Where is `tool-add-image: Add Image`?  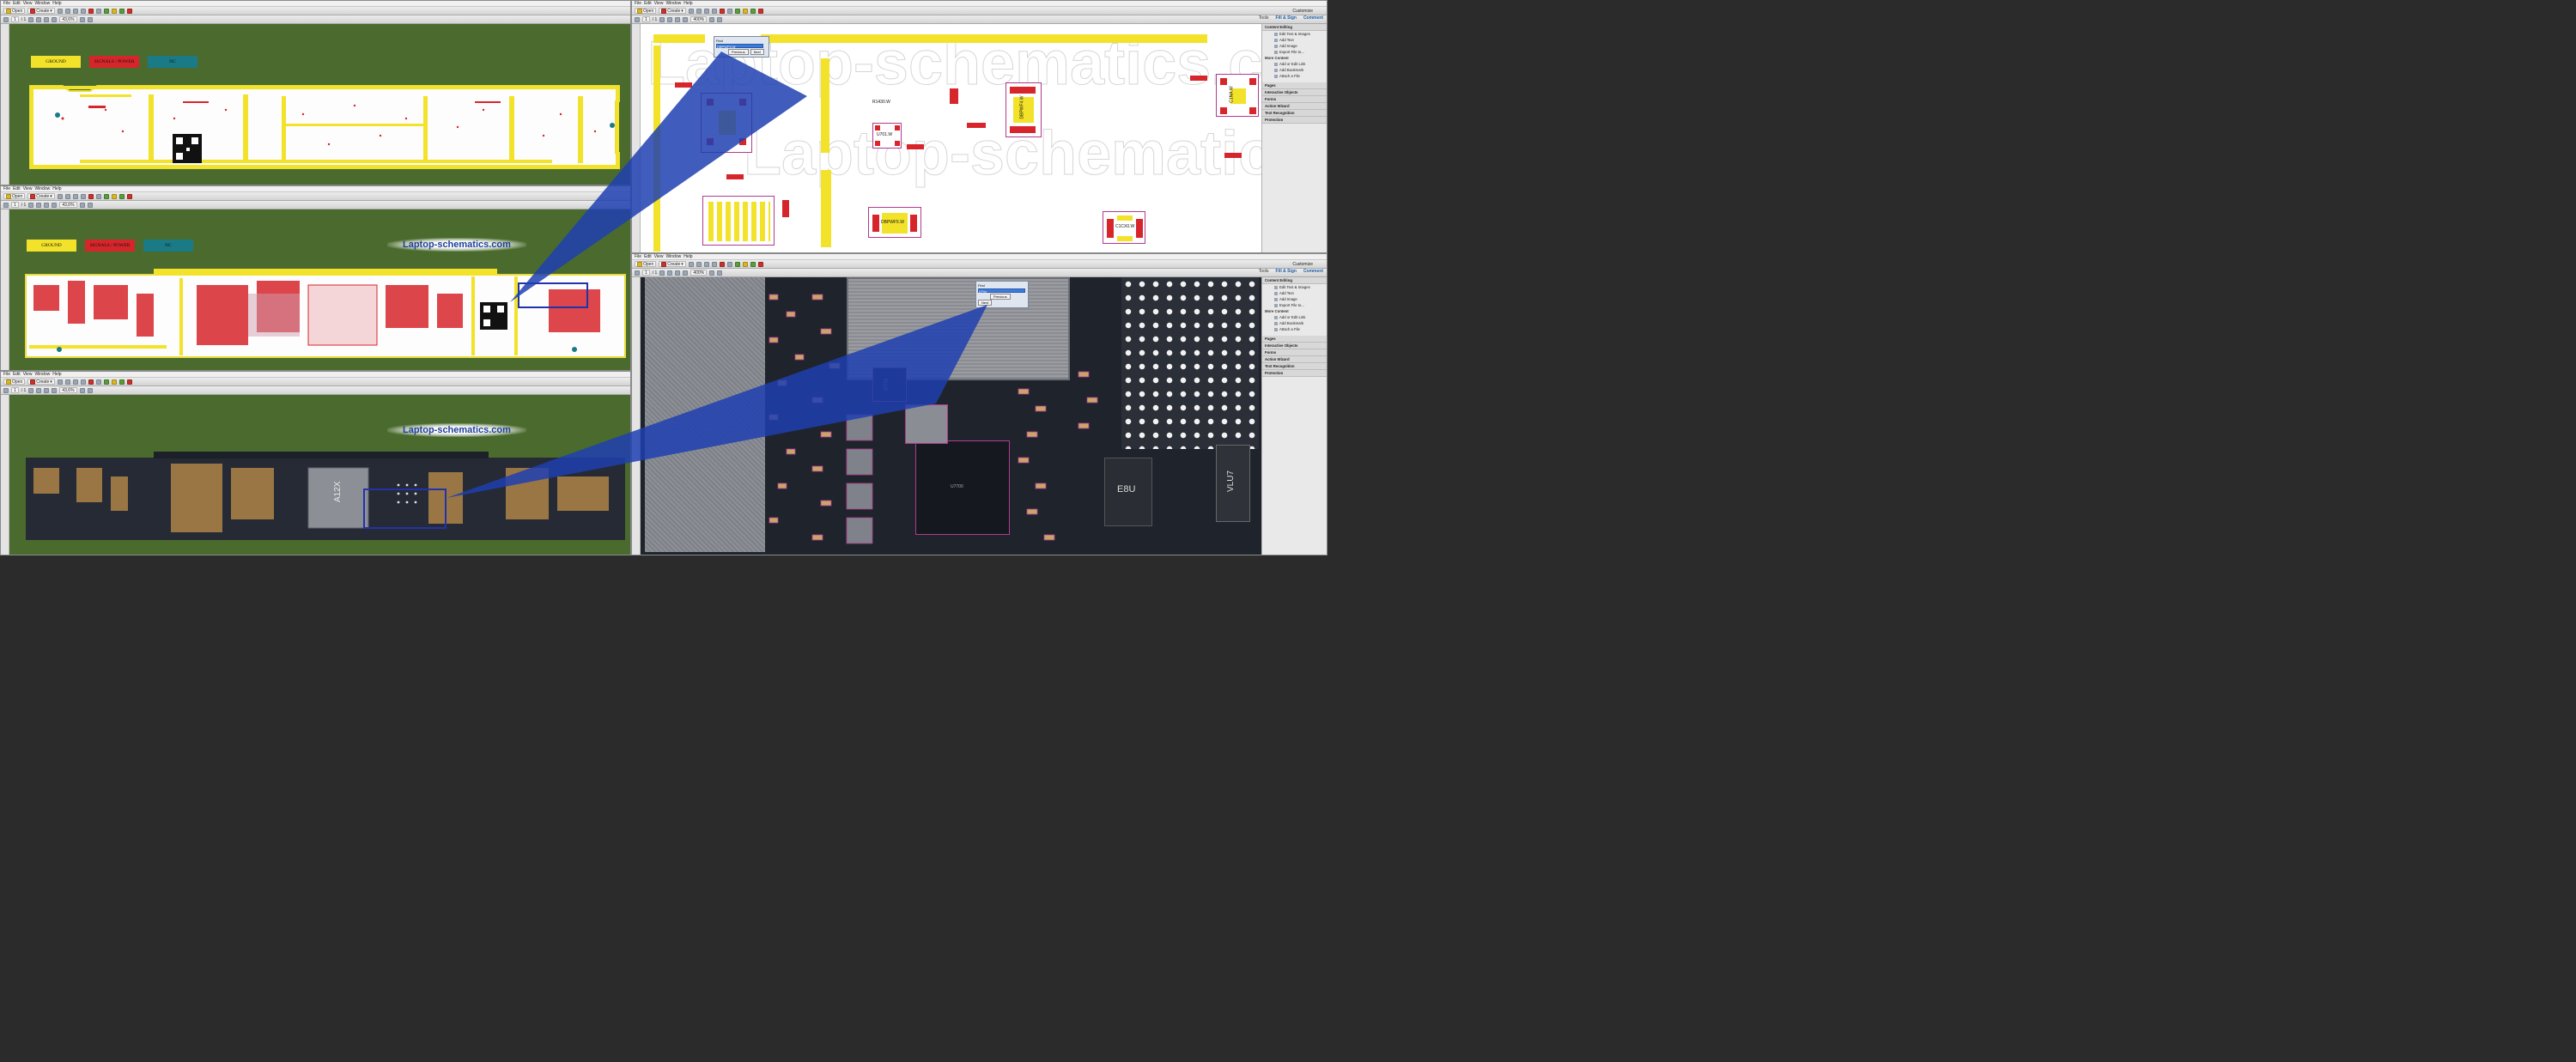
tool-add-image: Add Image is located at coordinates (1294, 299).